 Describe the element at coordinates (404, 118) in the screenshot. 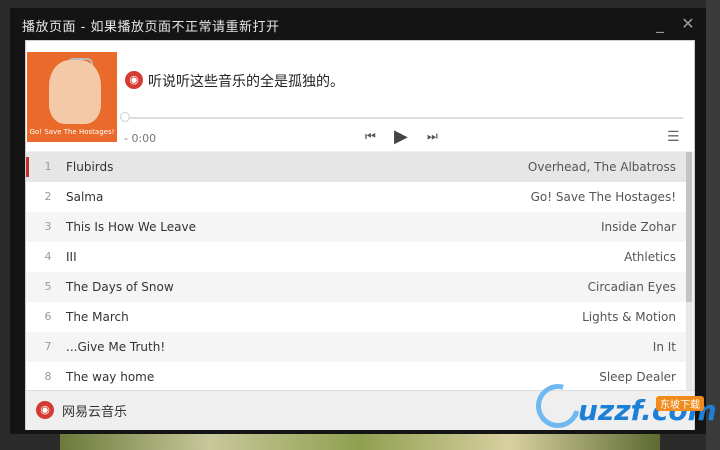

I see `progress-bar` at that location.